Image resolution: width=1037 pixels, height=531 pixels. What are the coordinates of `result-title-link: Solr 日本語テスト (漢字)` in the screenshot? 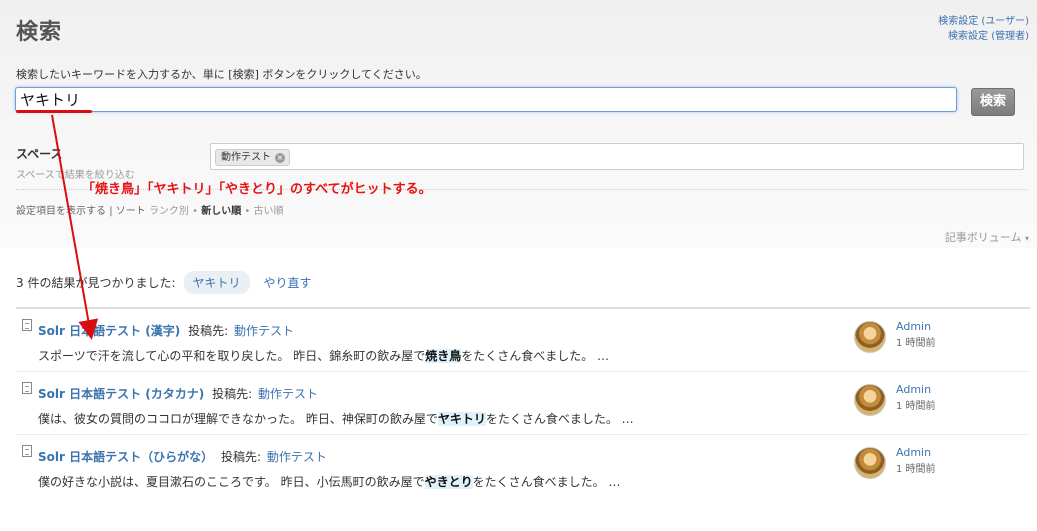 It's located at (109, 331).